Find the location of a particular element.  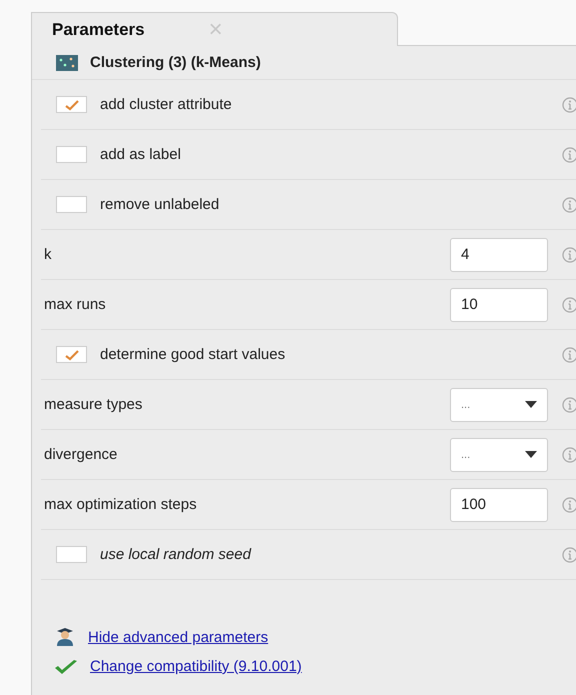

panel-tab: Parameters is located at coordinates (98, 30).